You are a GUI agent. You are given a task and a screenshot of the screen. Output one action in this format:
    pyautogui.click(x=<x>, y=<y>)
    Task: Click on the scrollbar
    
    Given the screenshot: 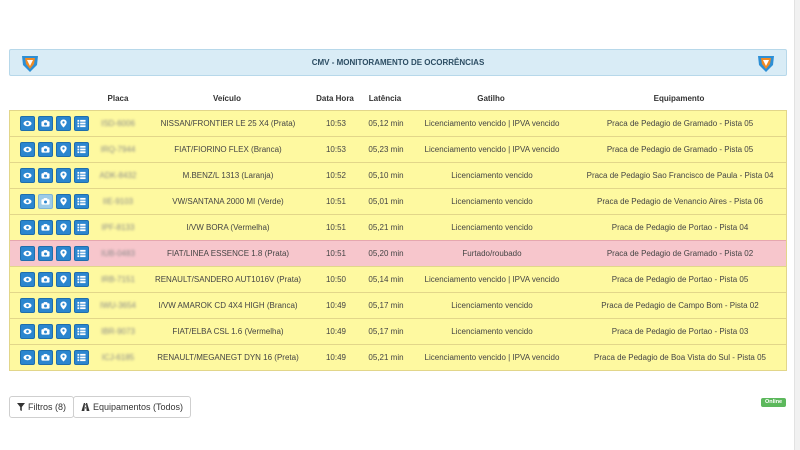 What is the action you would take?
    pyautogui.click(x=797, y=225)
    